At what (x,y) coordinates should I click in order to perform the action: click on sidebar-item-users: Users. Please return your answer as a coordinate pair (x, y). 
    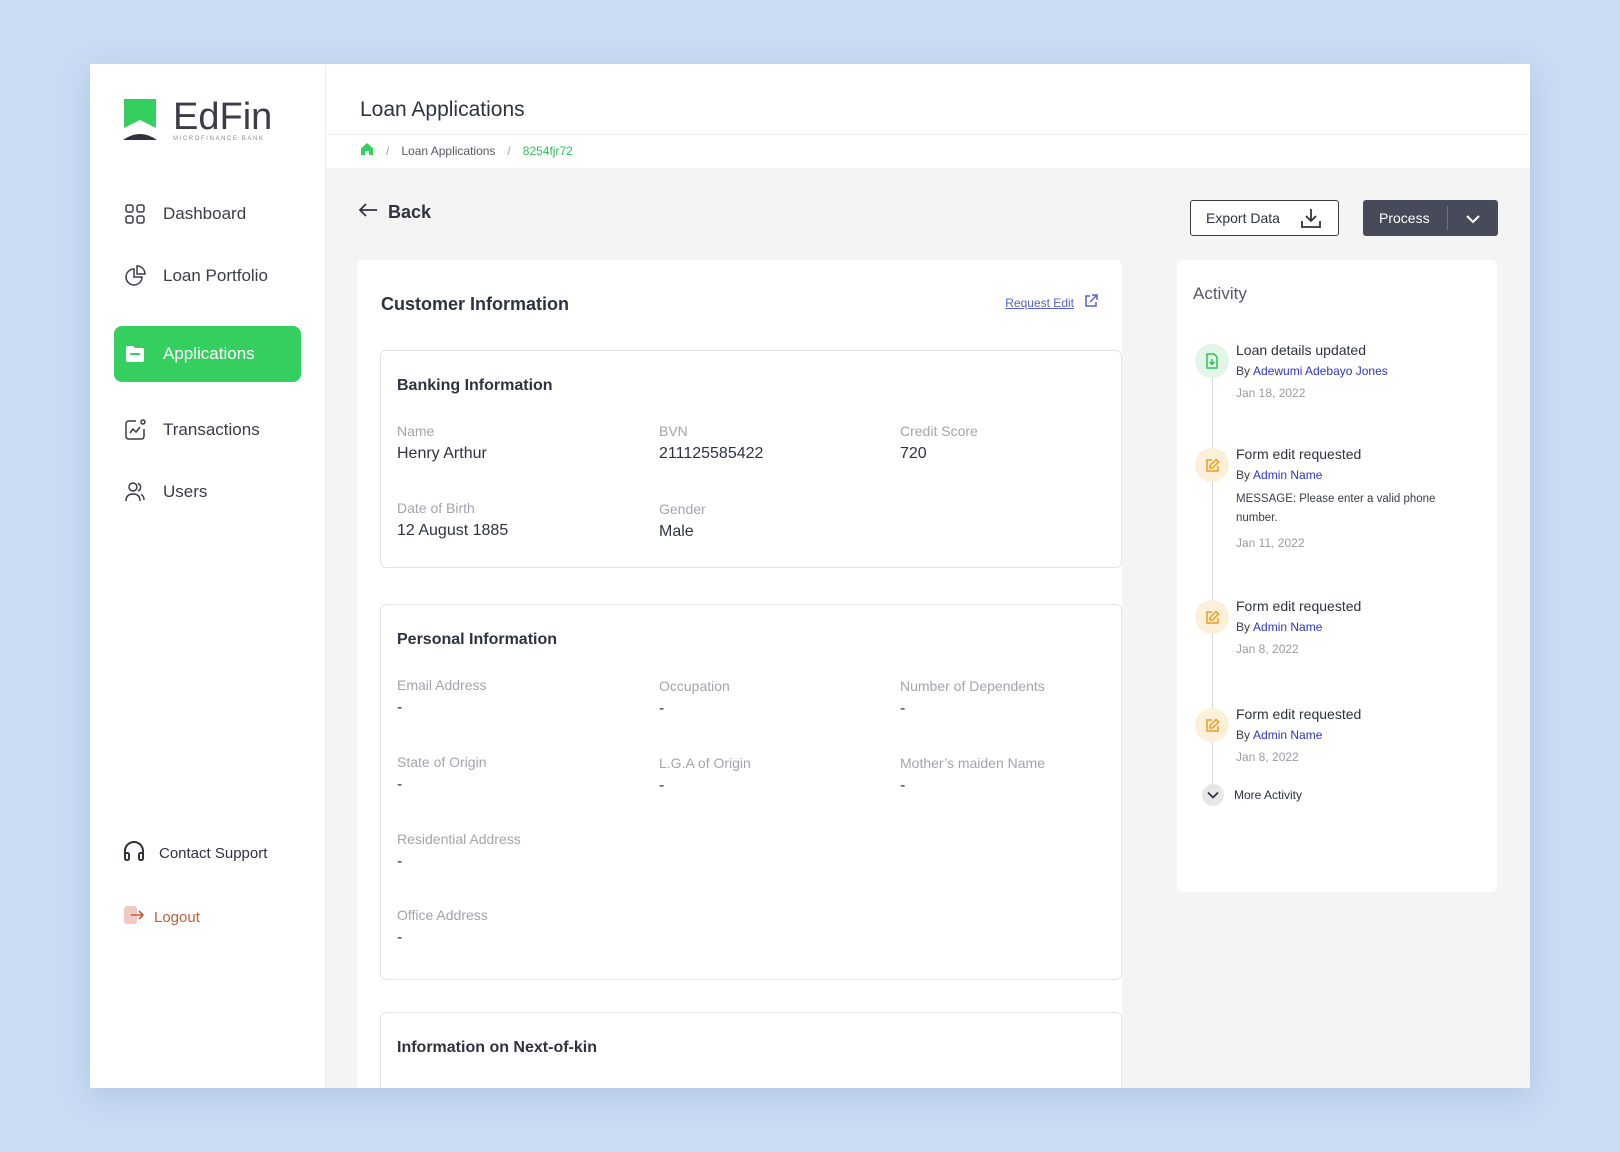
    Looking at the image, I should click on (207, 492).